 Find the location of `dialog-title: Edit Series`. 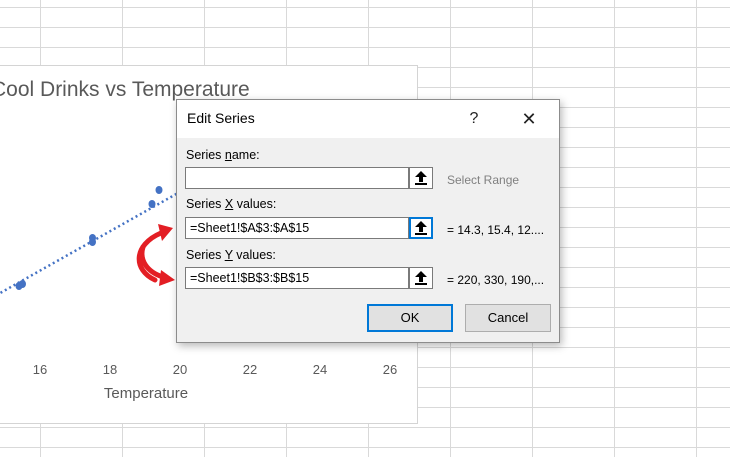

dialog-title: Edit Series is located at coordinates (221, 118).